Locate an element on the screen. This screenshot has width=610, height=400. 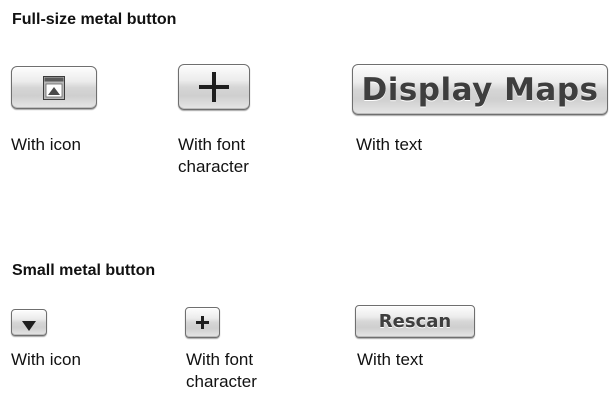
rescan-label: Rescan is located at coordinates (415, 321).